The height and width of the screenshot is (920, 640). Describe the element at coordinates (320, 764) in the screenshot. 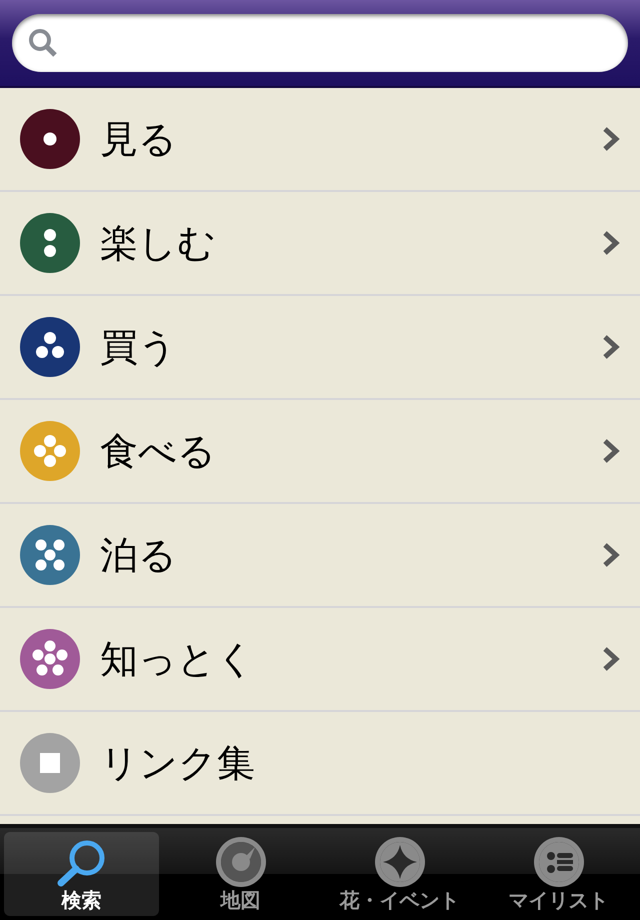

I see `category-item: リンク集` at that location.